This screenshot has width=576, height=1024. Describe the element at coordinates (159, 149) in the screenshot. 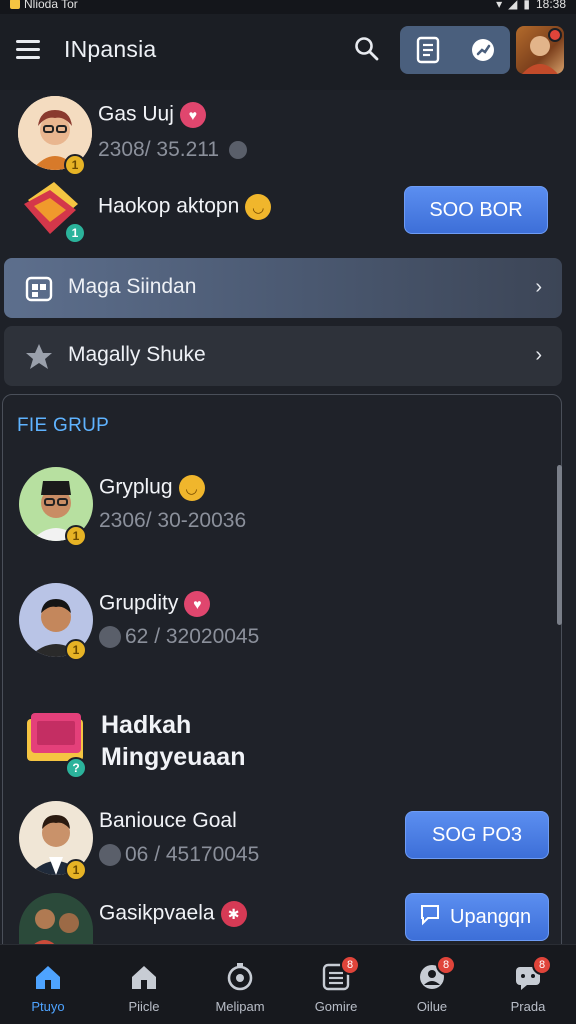

I see `contact-sub: 2308/ 35.211` at that location.